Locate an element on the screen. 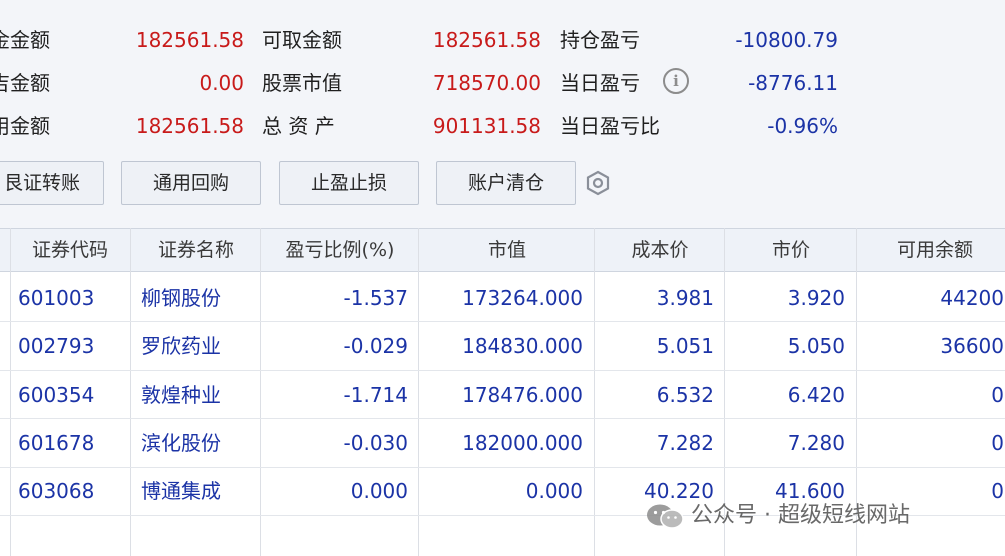 The width and height of the screenshot is (1005, 556). cell-name: 柳钢股份 is located at coordinates (181, 298).